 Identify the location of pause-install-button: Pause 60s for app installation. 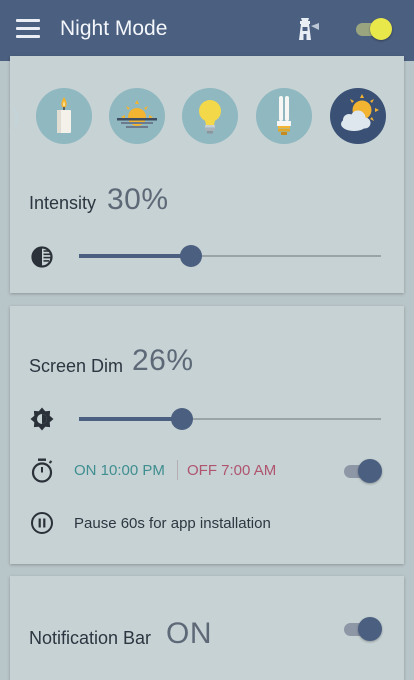
(172, 523).